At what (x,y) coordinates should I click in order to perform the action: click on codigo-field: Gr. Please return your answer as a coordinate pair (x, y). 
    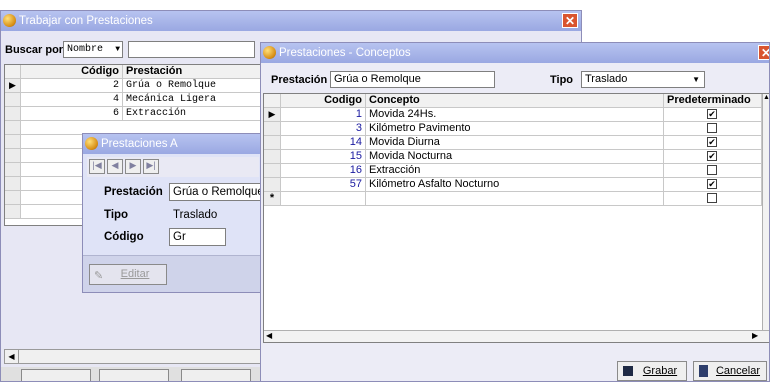
    Looking at the image, I should click on (197, 237).